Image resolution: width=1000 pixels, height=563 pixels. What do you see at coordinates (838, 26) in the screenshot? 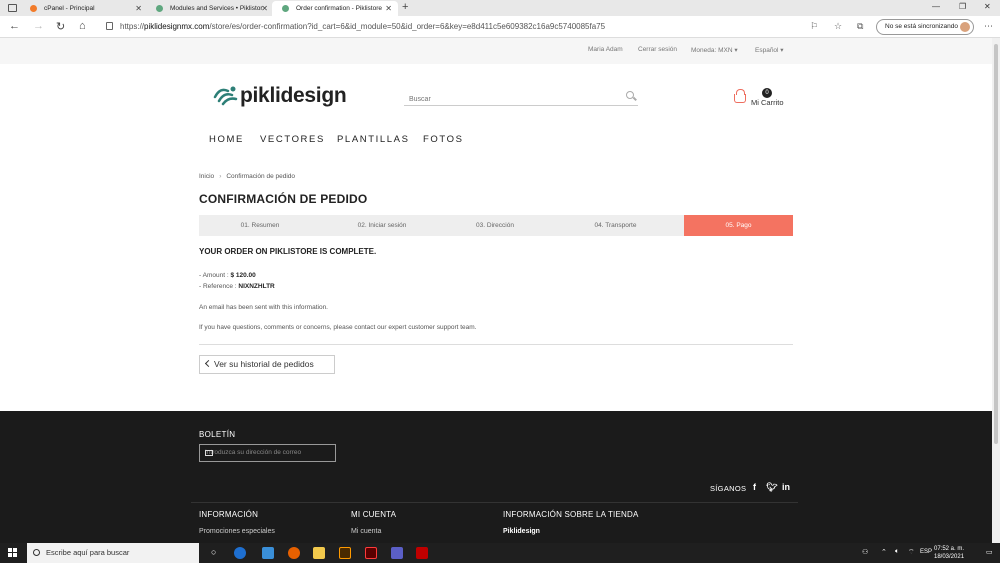
I see `favorite-star-icon: ☆` at bounding box center [838, 26].